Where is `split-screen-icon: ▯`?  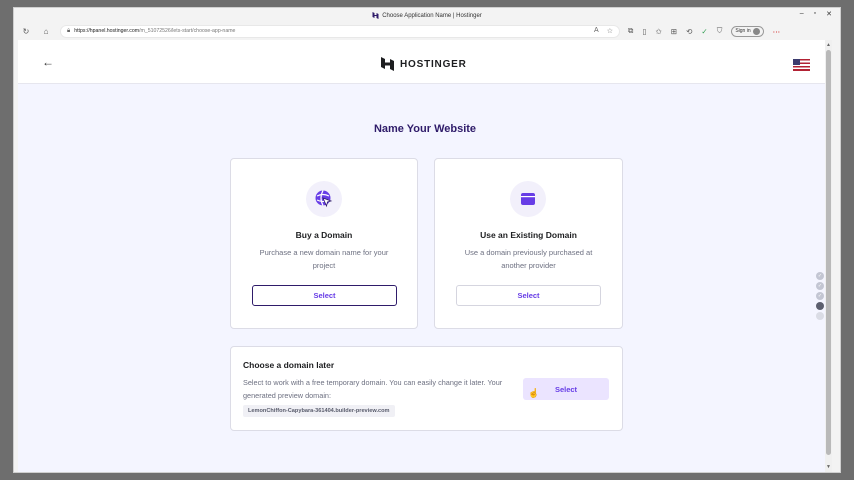
split-screen-icon: ▯ is located at coordinates (644, 31).